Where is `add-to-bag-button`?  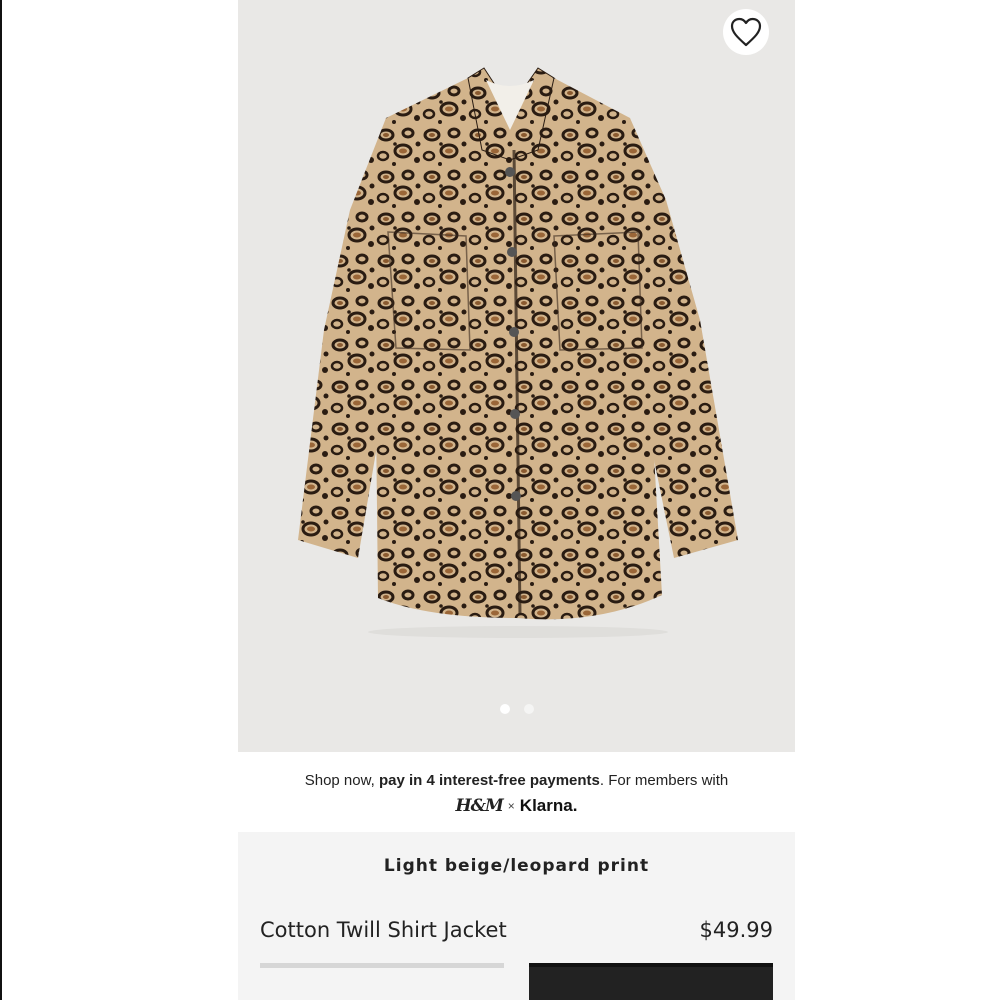
add-to-bag-button is located at coordinates (651, 981).